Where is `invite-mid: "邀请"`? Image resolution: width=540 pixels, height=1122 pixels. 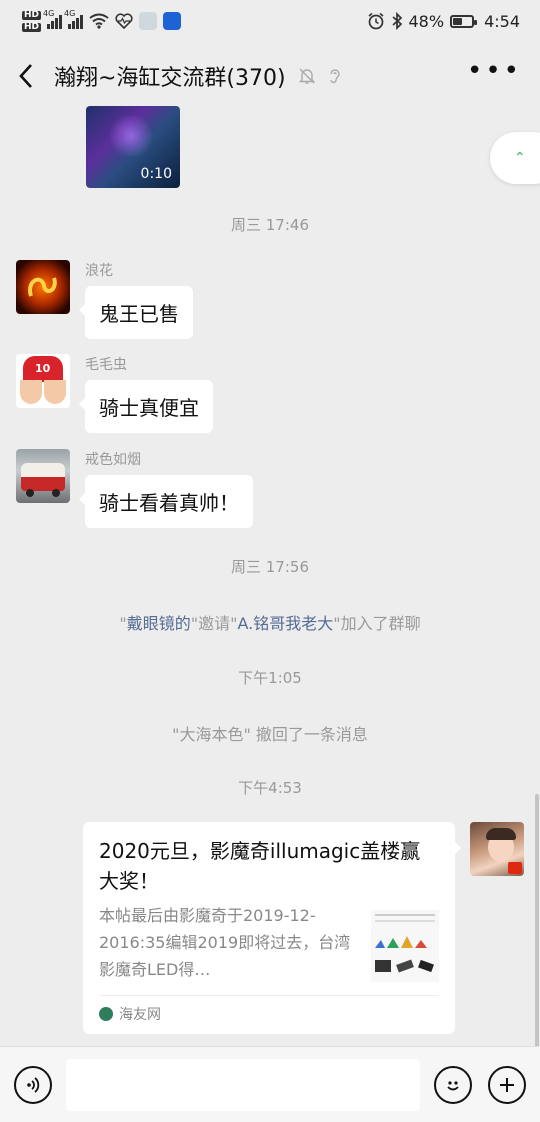 invite-mid: "邀请" is located at coordinates (214, 623).